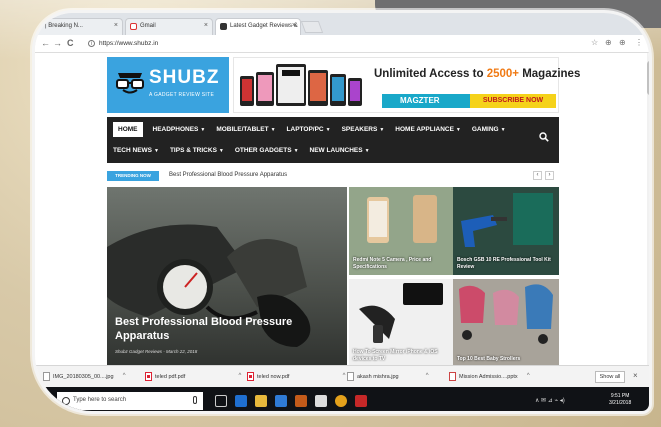  I want to click on system-tray-icons: ∧ ✉ ⊿ ⌁ ◂), so click(550, 400).